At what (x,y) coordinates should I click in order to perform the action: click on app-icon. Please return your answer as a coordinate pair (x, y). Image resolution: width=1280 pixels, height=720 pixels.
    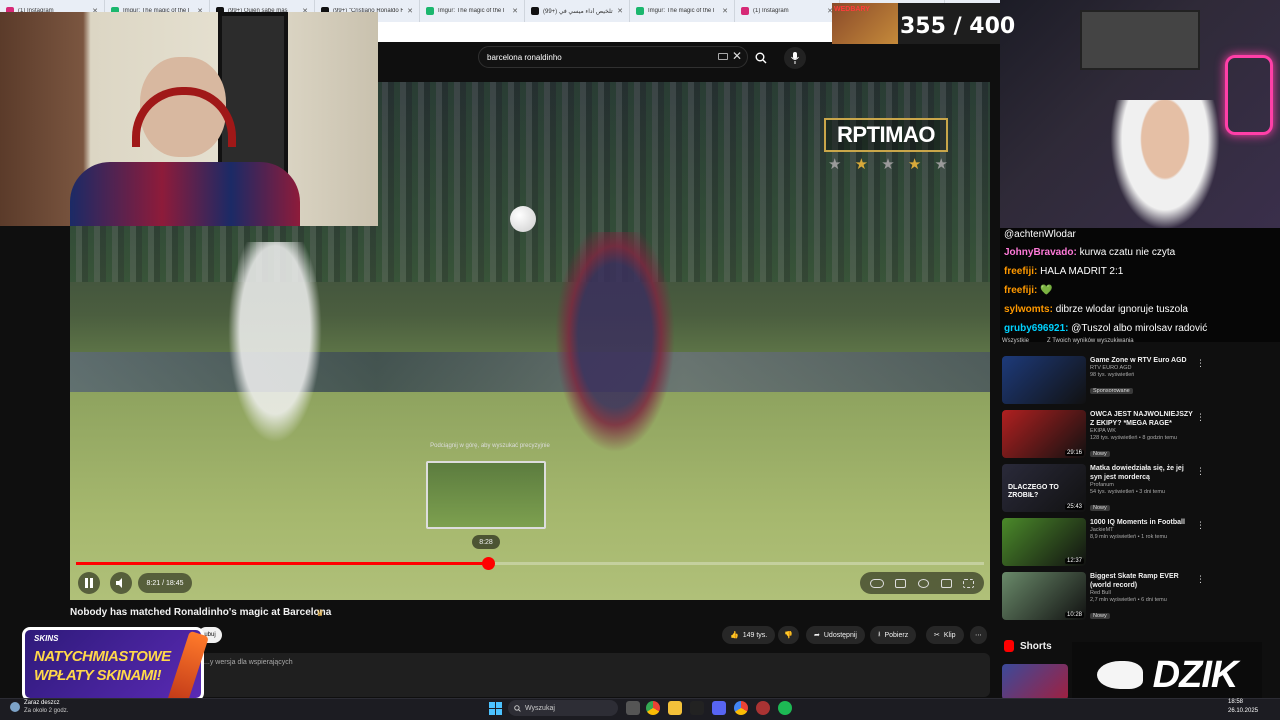
    Looking at the image, I should click on (763, 708).